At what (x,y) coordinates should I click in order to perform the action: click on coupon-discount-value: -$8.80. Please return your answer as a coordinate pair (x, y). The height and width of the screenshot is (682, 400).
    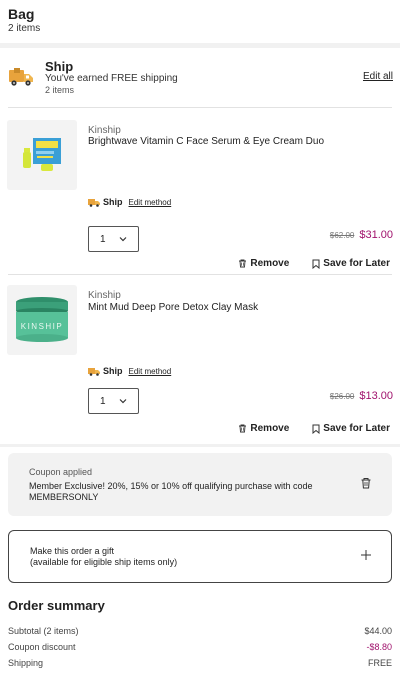
    Looking at the image, I should click on (379, 647).